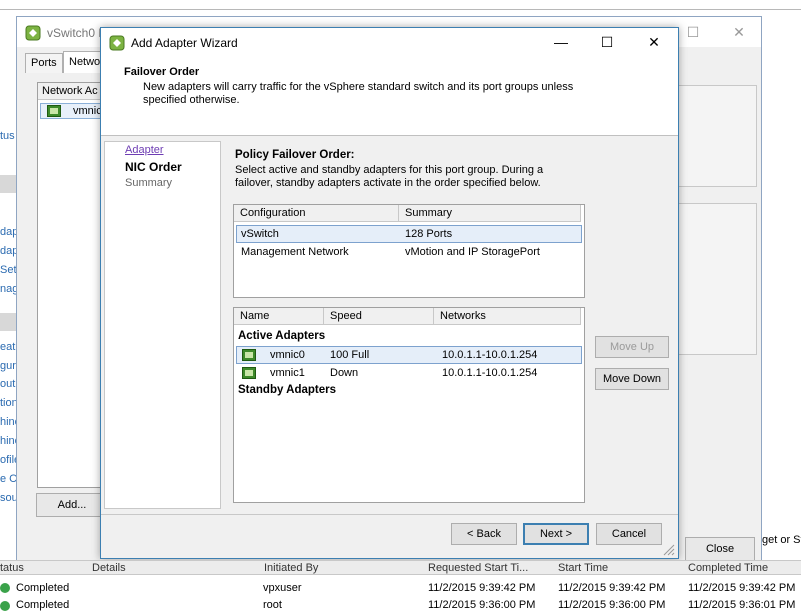 This screenshot has width=801, height=614. I want to click on rail-item: sou, so click(8, 498).